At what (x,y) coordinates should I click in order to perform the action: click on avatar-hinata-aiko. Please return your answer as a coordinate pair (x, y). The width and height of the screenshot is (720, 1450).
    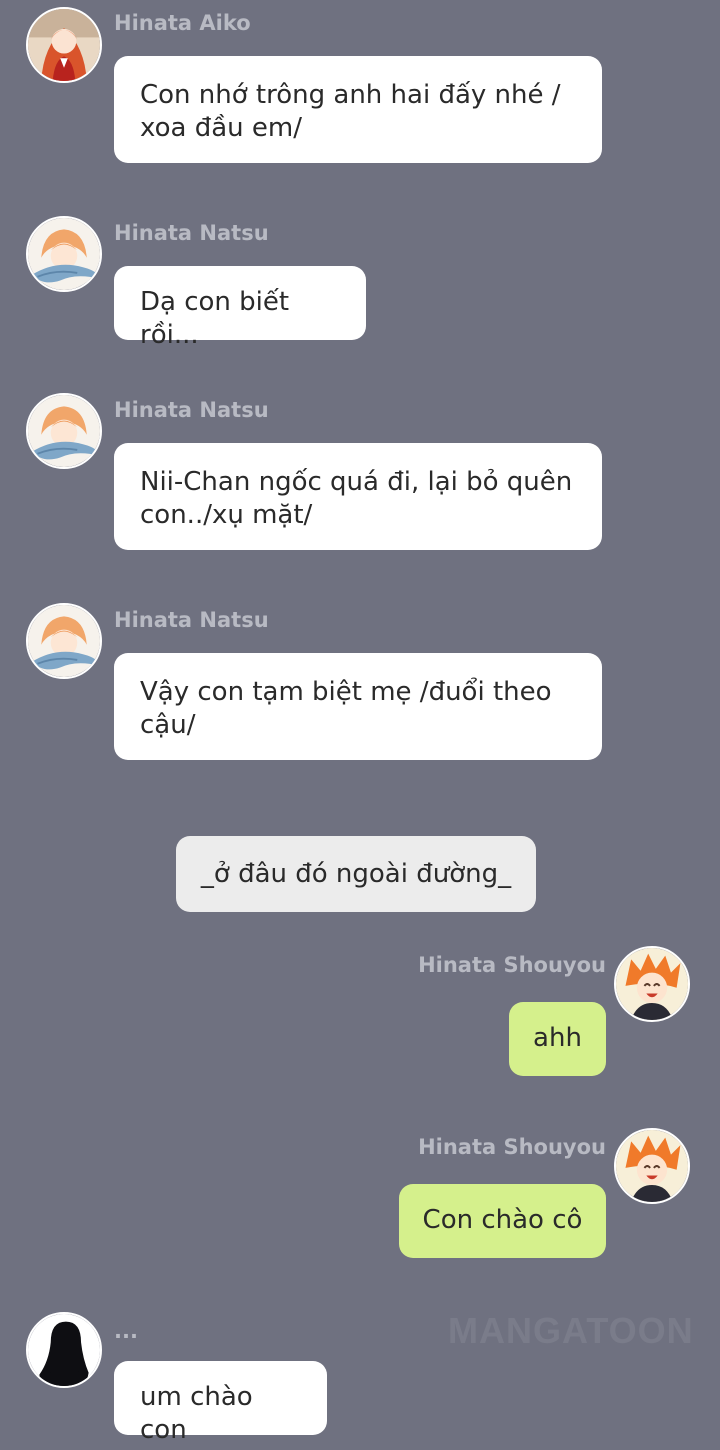
    Looking at the image, I should click on (64, 45).